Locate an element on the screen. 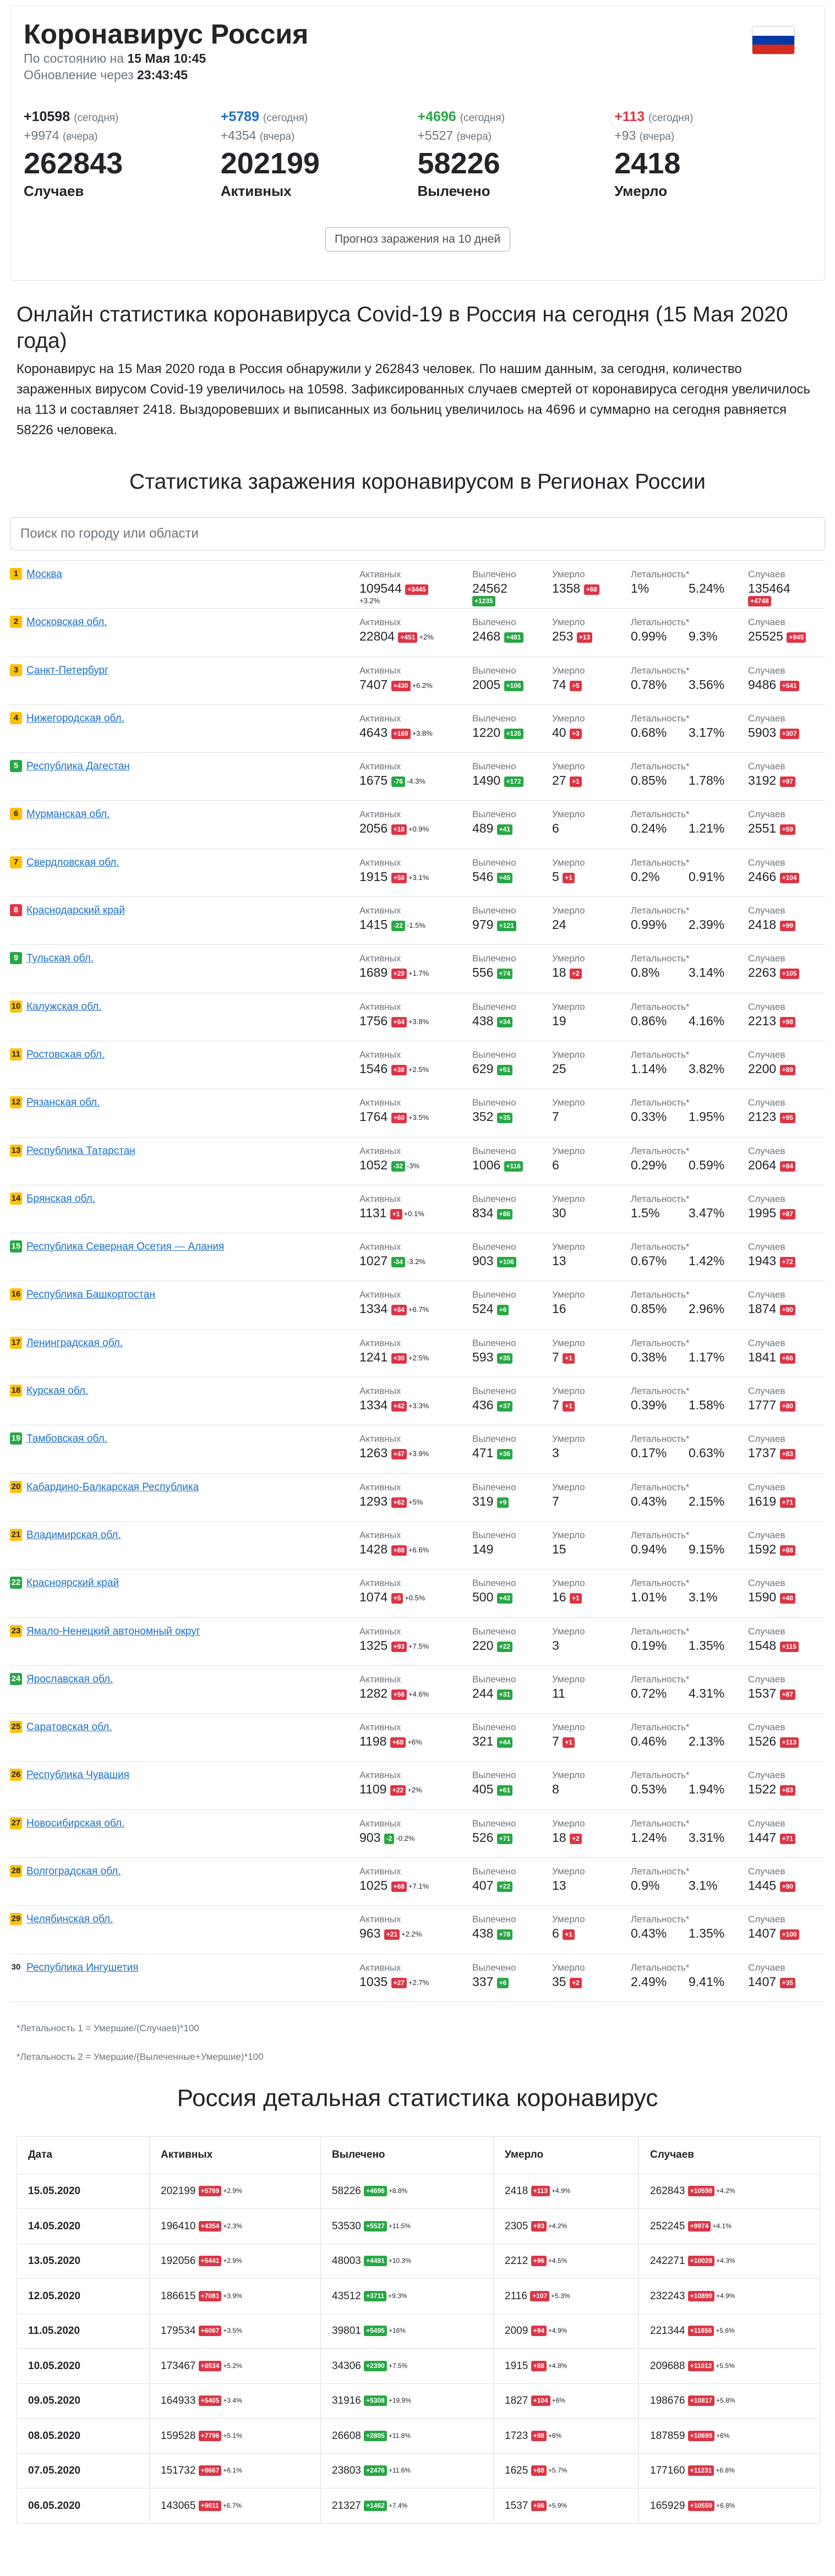 Image resolution: width=835 pixels, height=2576 pixels. region-link: Республика Чувашия is located at coordinates (77, 1775).